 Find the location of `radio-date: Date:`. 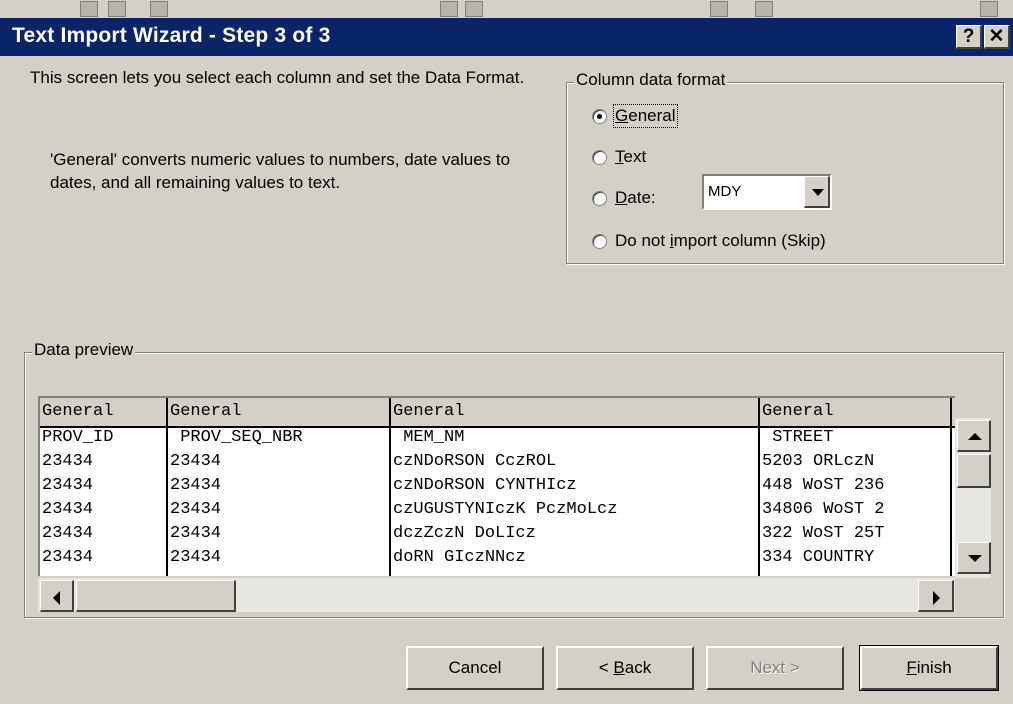

radio-date: Date: is located at coordinates (624, 198).